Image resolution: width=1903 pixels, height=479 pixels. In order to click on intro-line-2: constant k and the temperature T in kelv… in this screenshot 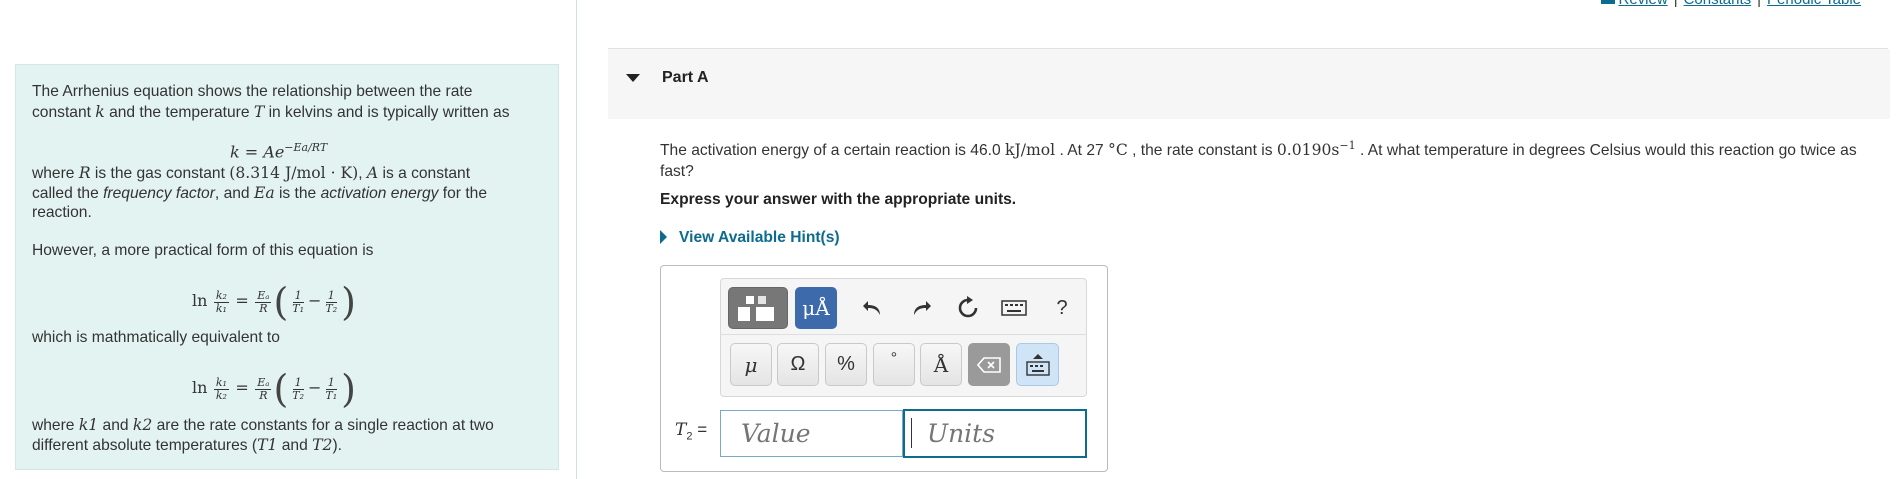, I will do `click(271, 112)`.